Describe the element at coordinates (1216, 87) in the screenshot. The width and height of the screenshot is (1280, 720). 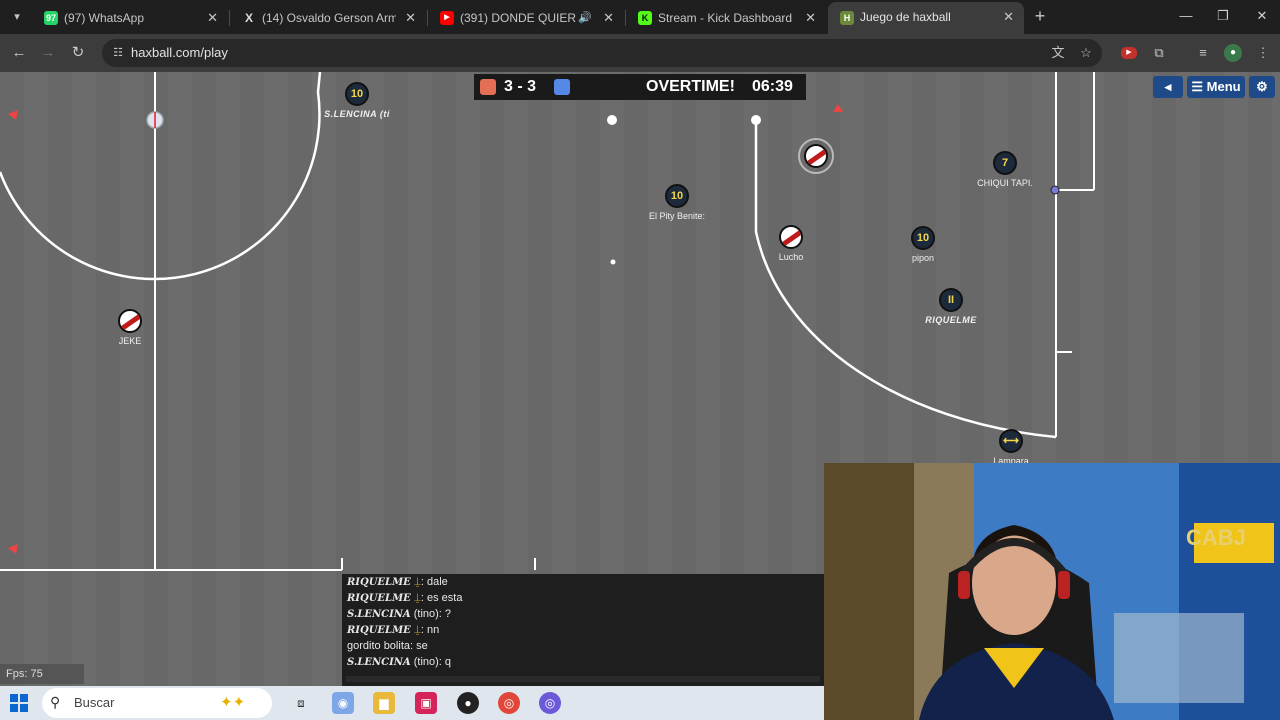
I see `menu-button: ☰ Menu` at that location.